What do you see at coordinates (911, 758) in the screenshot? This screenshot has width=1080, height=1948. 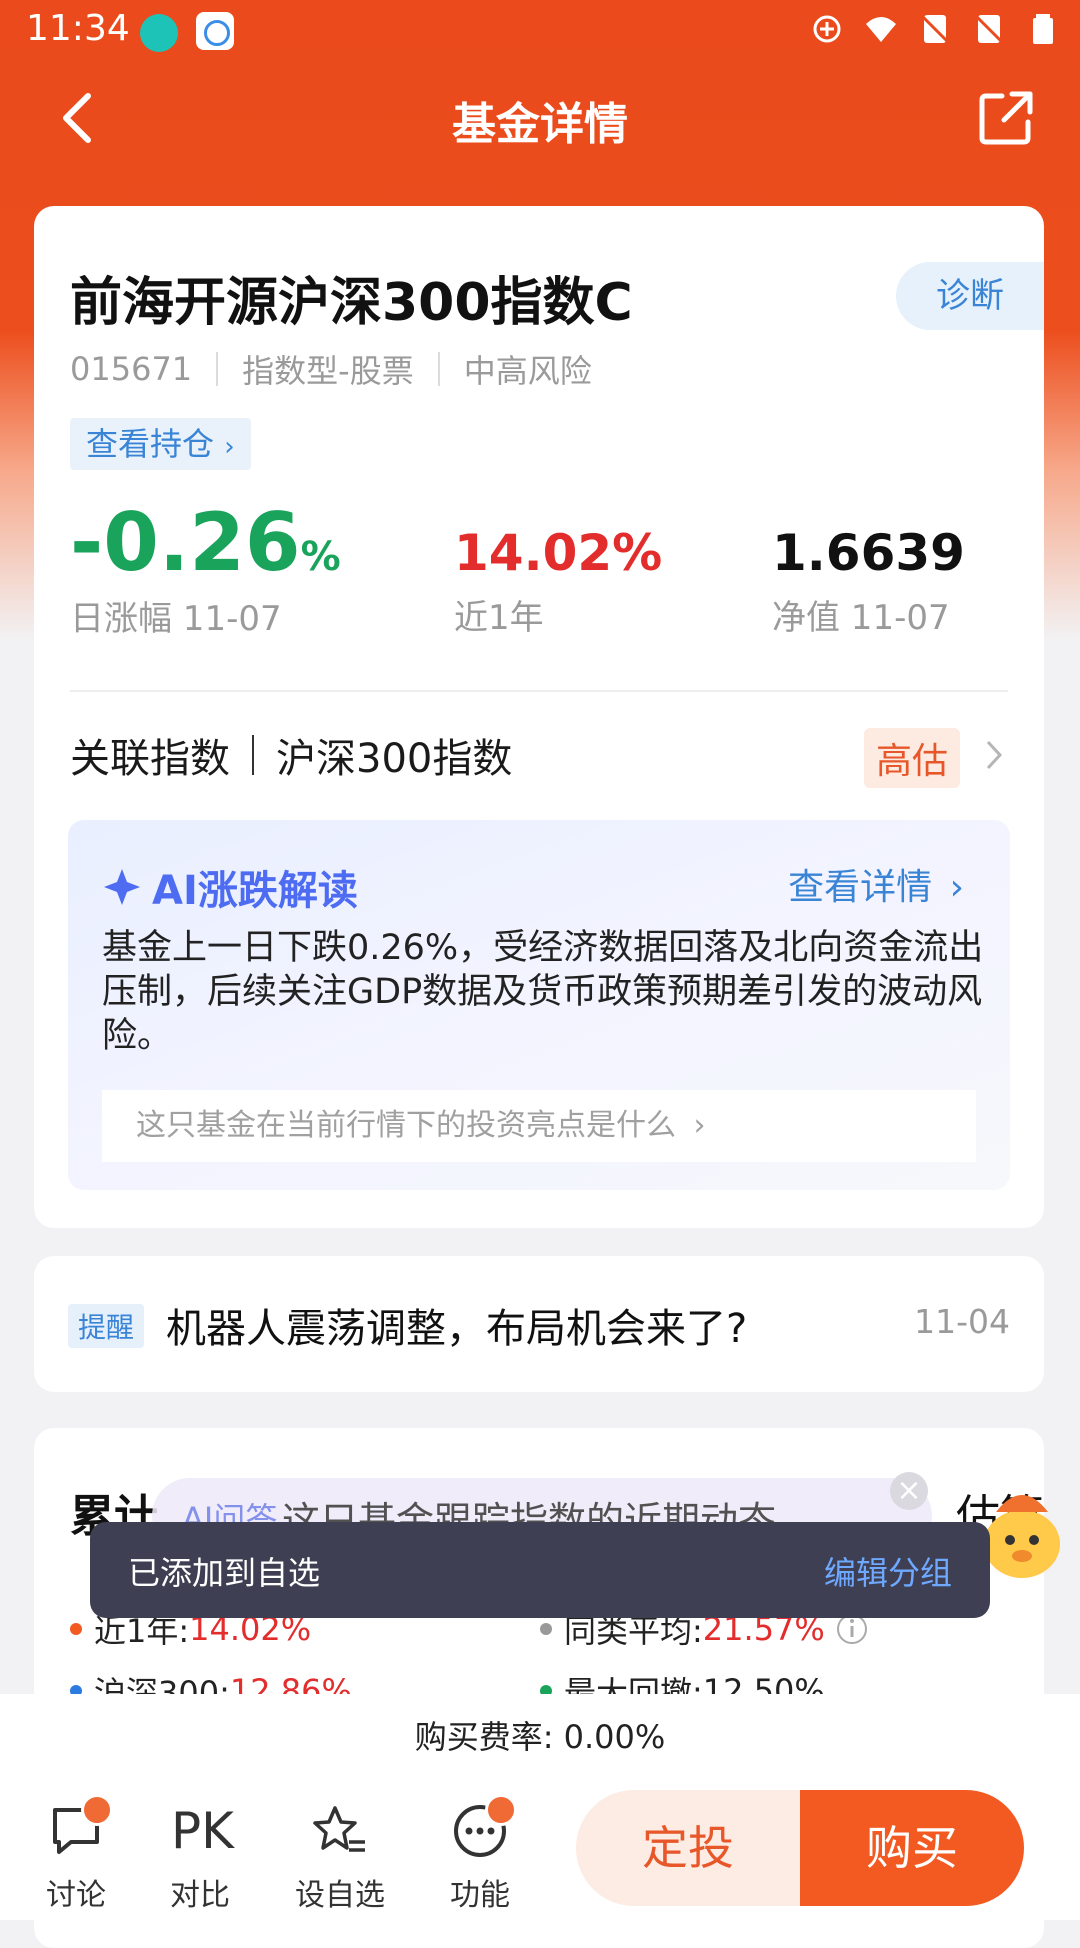 I see `valuation-badge: 高估` at bounding box center [911, 758].